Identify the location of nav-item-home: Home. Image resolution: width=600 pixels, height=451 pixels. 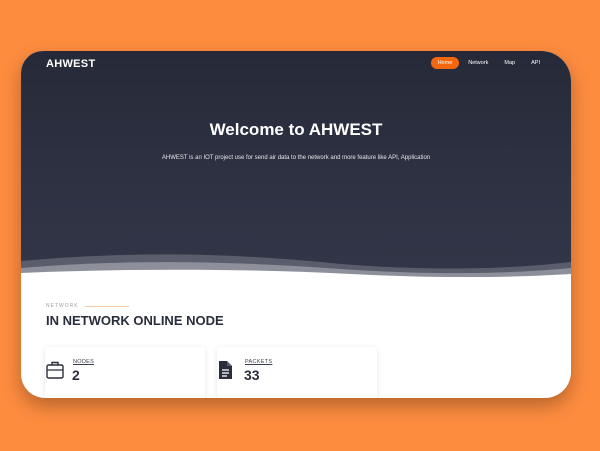
(445, 63).